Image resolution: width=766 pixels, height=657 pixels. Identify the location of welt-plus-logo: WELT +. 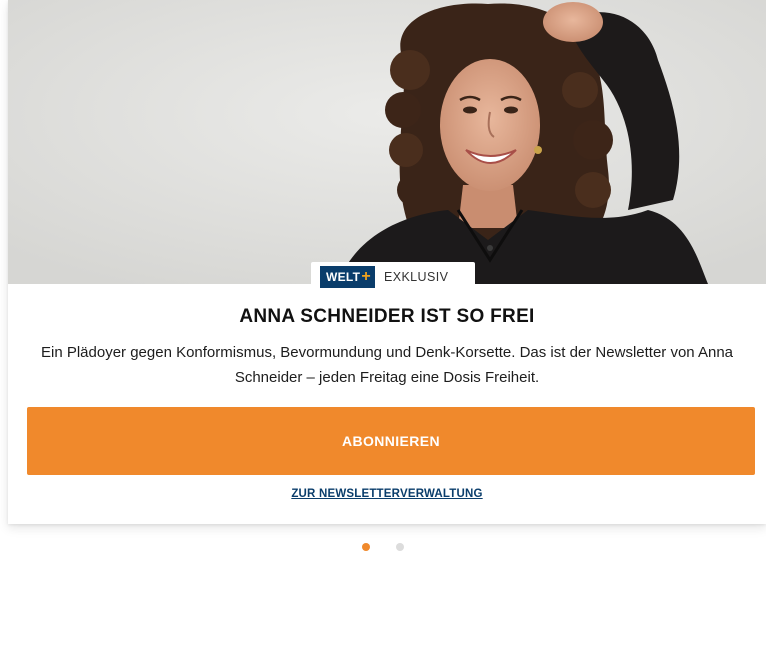
(347, 277).